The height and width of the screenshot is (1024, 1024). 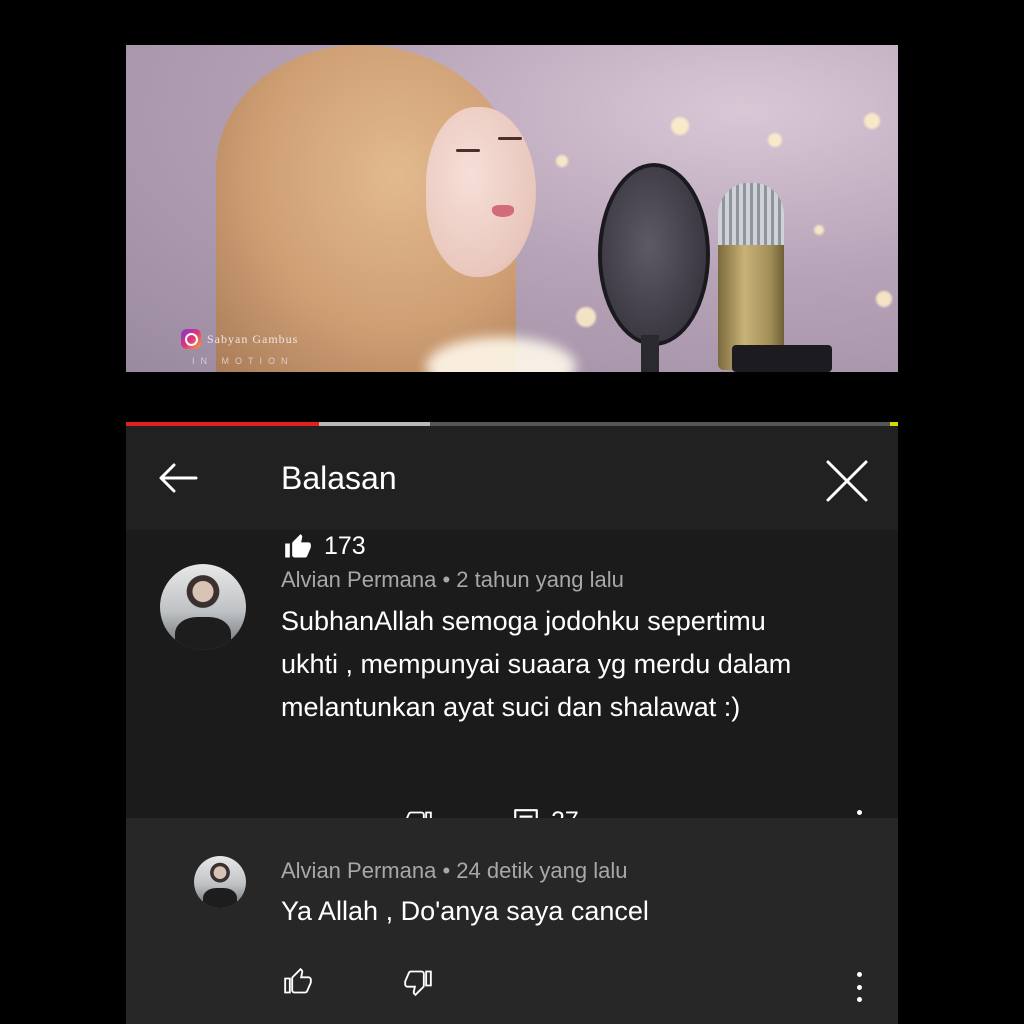 I want to click on arrow-left-icon, so click(x=178, y=478).